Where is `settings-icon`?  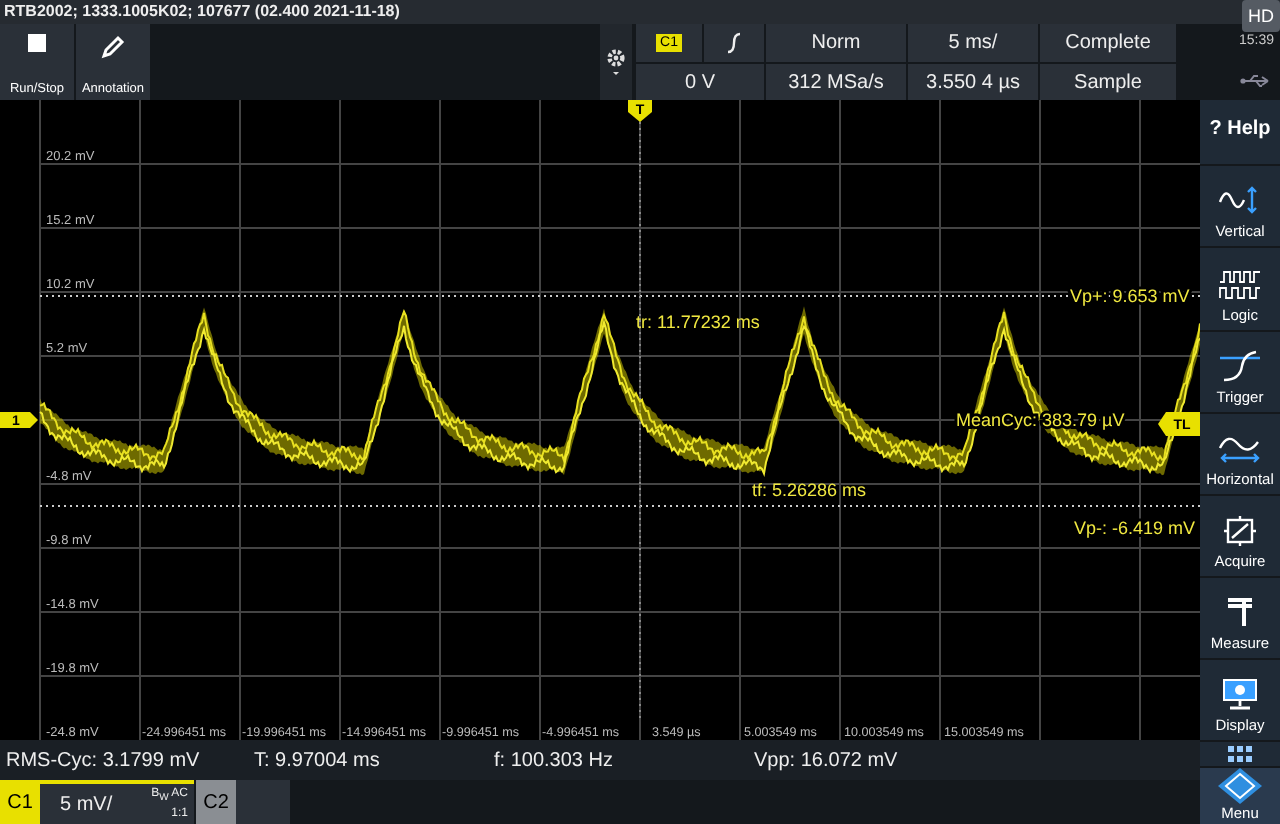
settings-icon is located at coordinates (616, 62).